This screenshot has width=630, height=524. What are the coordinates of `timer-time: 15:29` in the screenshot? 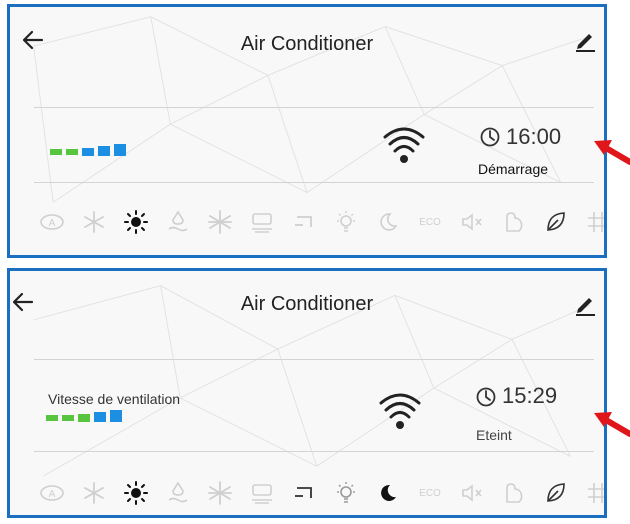 It's located at (529, 396).